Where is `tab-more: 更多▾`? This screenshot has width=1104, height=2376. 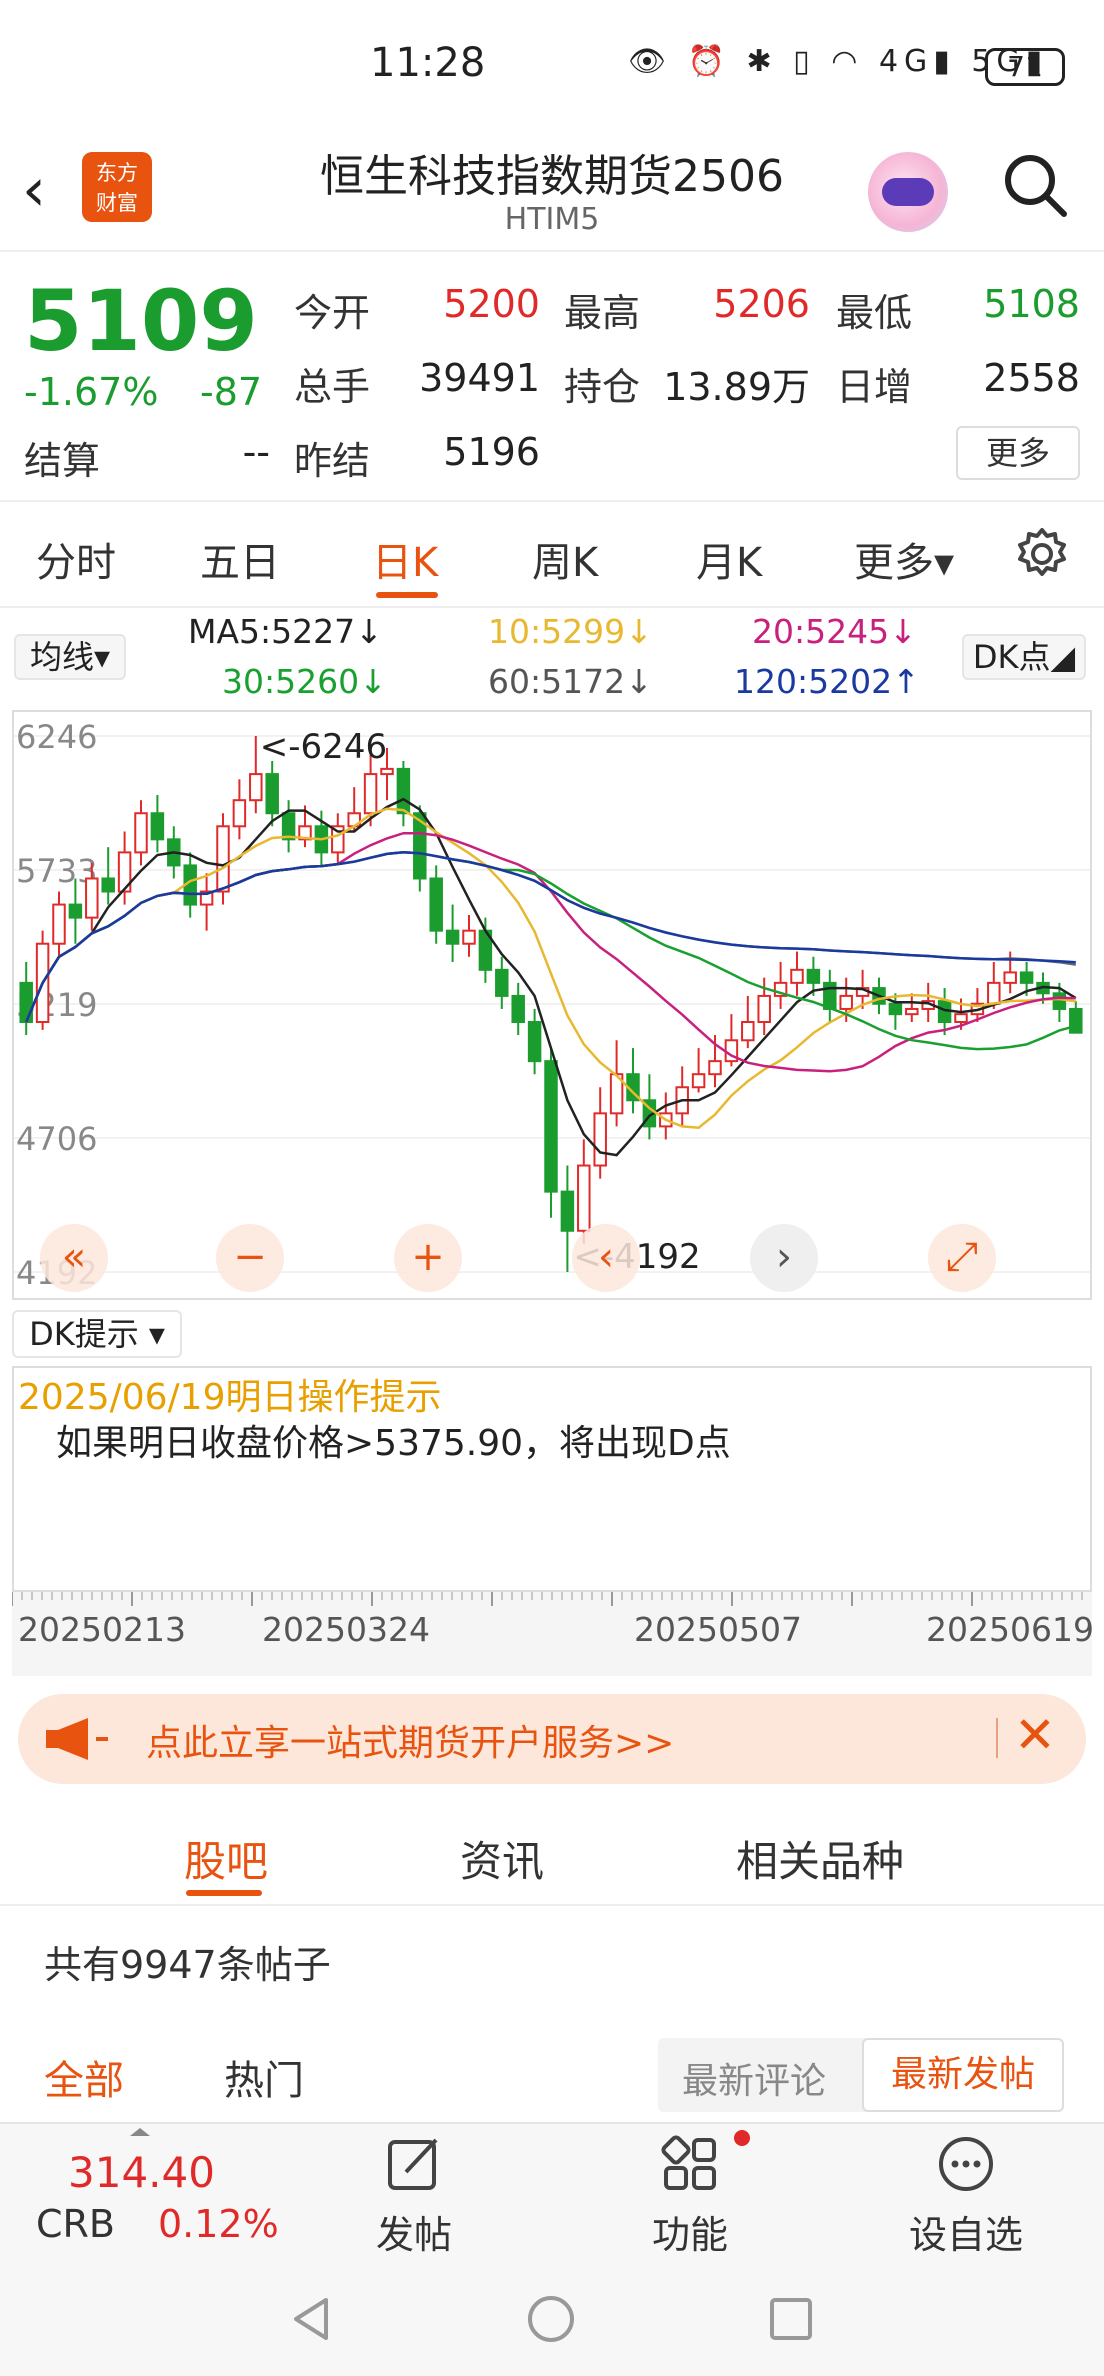 tab-more: 更多▾ is located at coordinates (904, 559).